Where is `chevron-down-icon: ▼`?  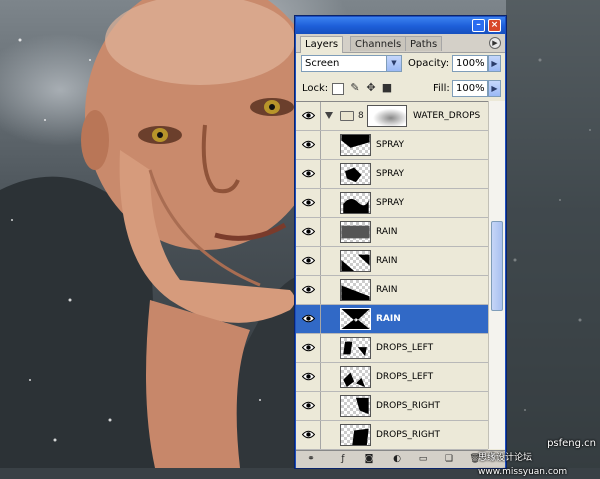
chevron-down-icon: ▼ is located at coordinates (393, 63).